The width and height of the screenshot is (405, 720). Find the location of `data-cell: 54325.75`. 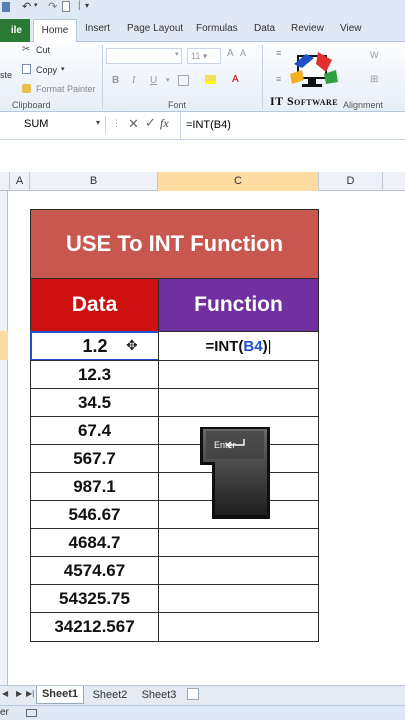

data-cell: 54325.75 is located at coordinates (94, 598).